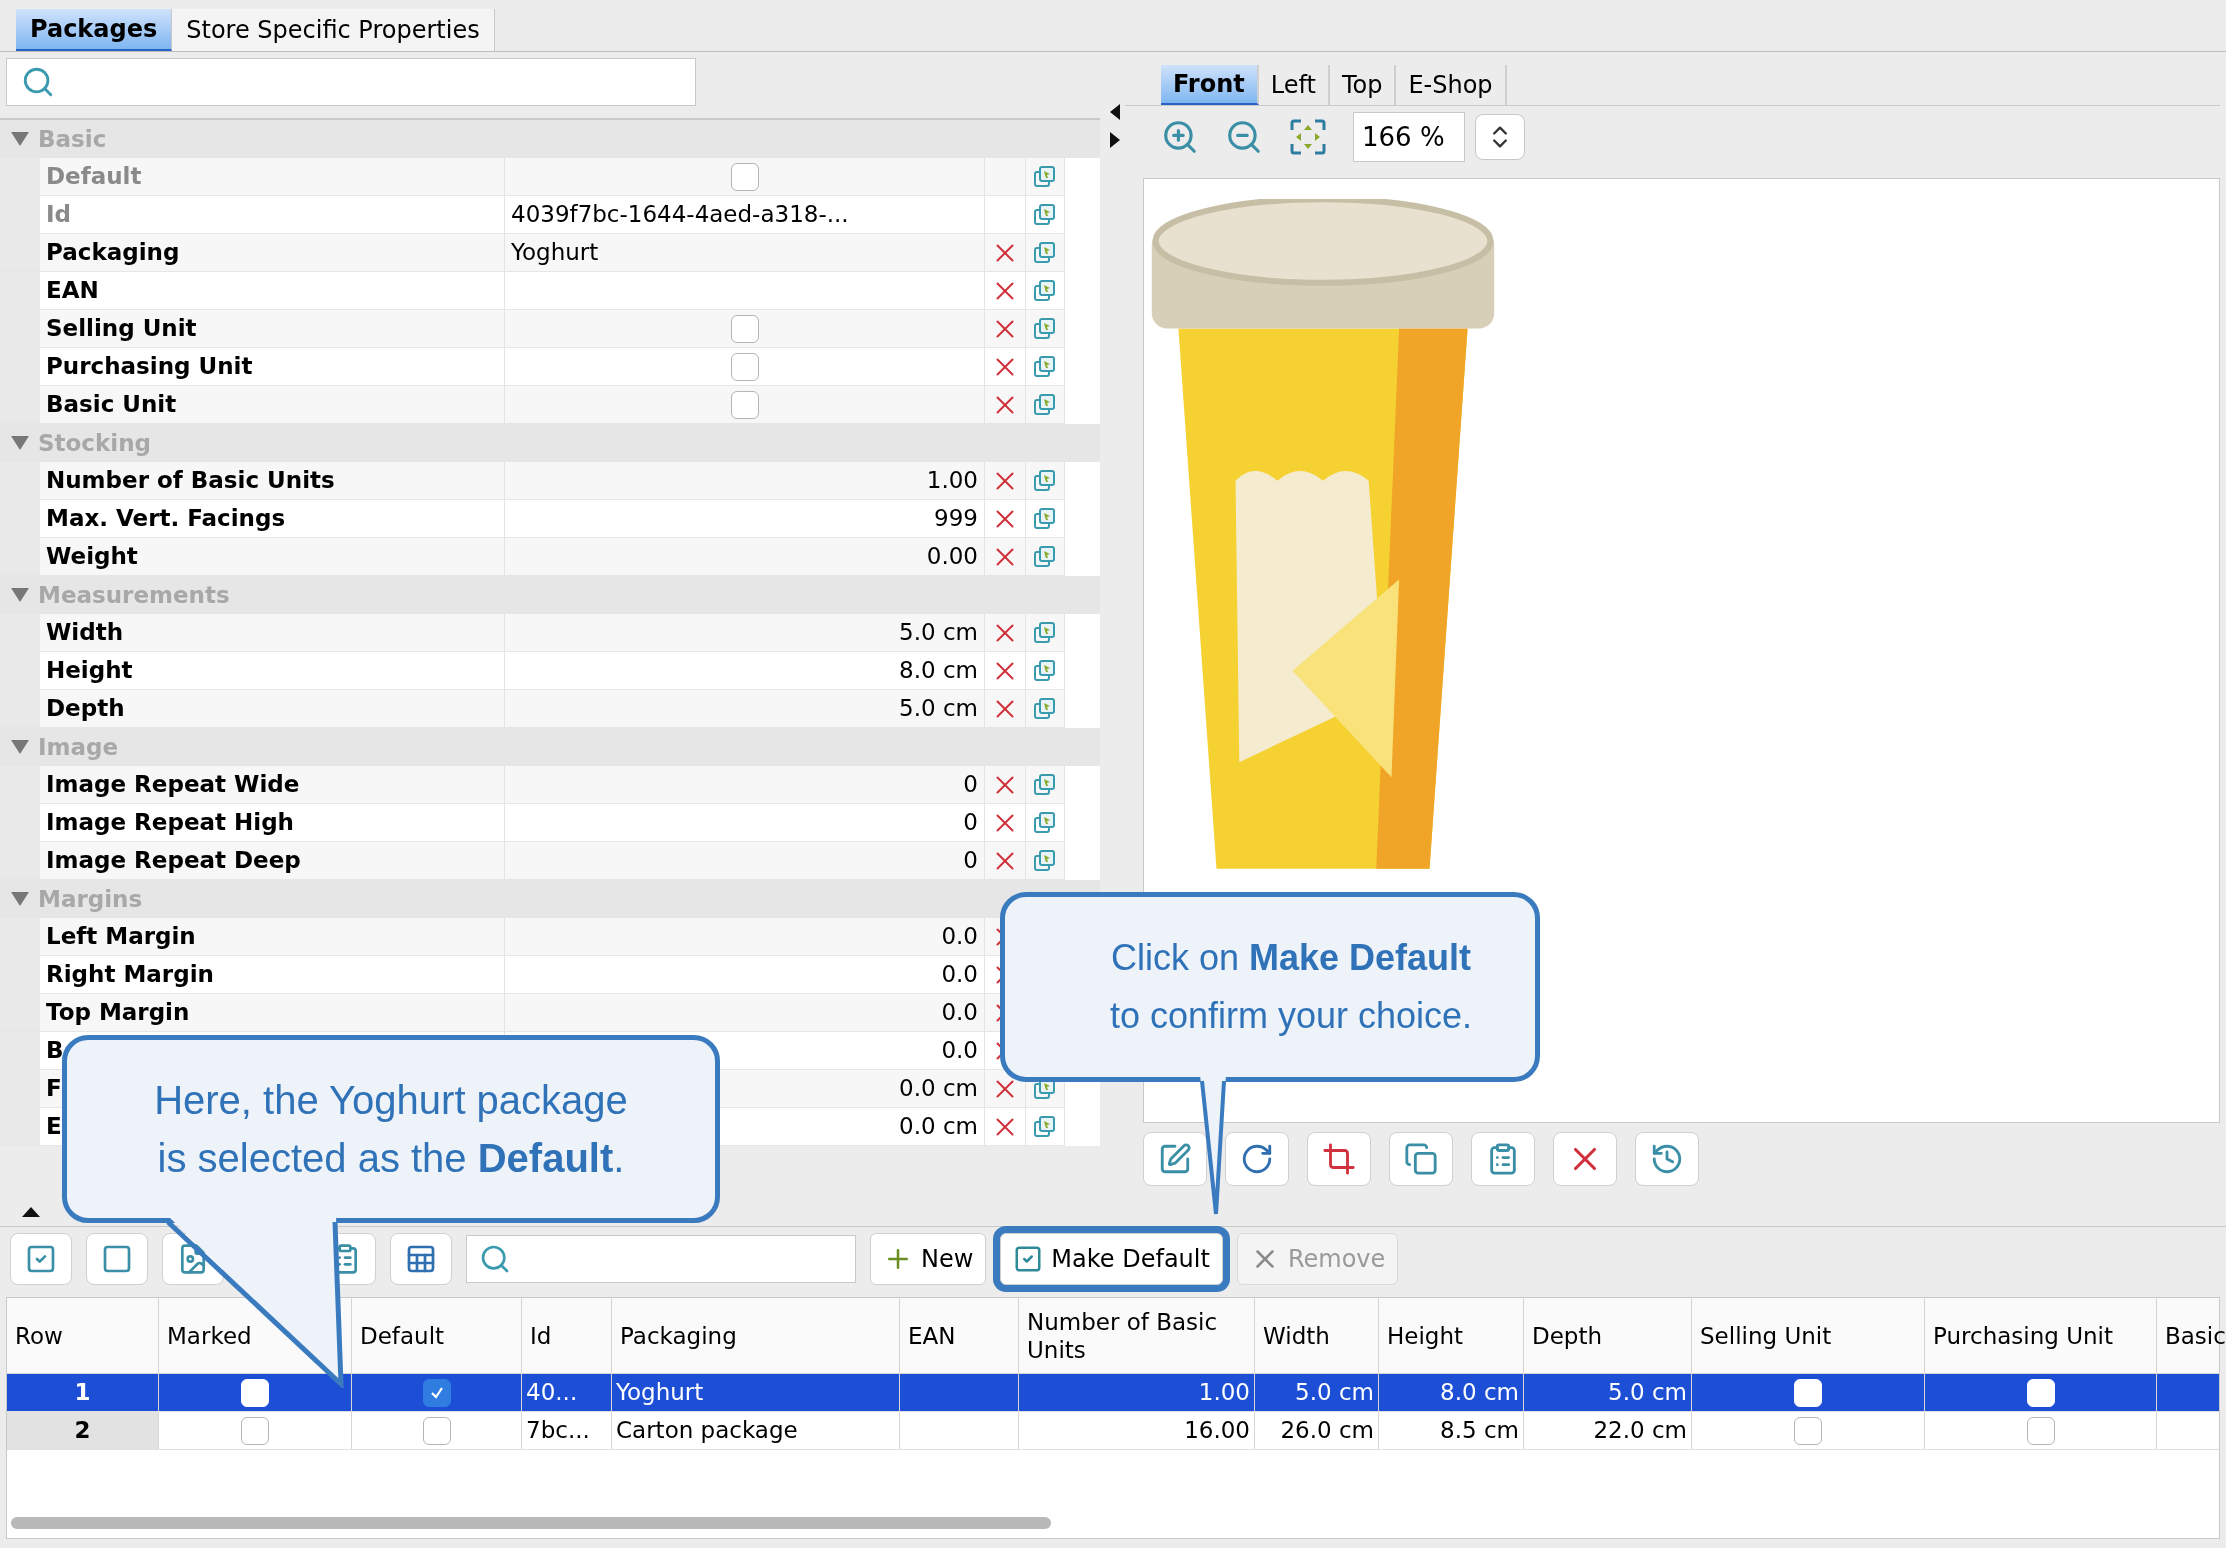  What do you see at coordinates (1425, 1335) in the screenshot?
I see `column-header: Height` at bounding box center [1425, 1335].